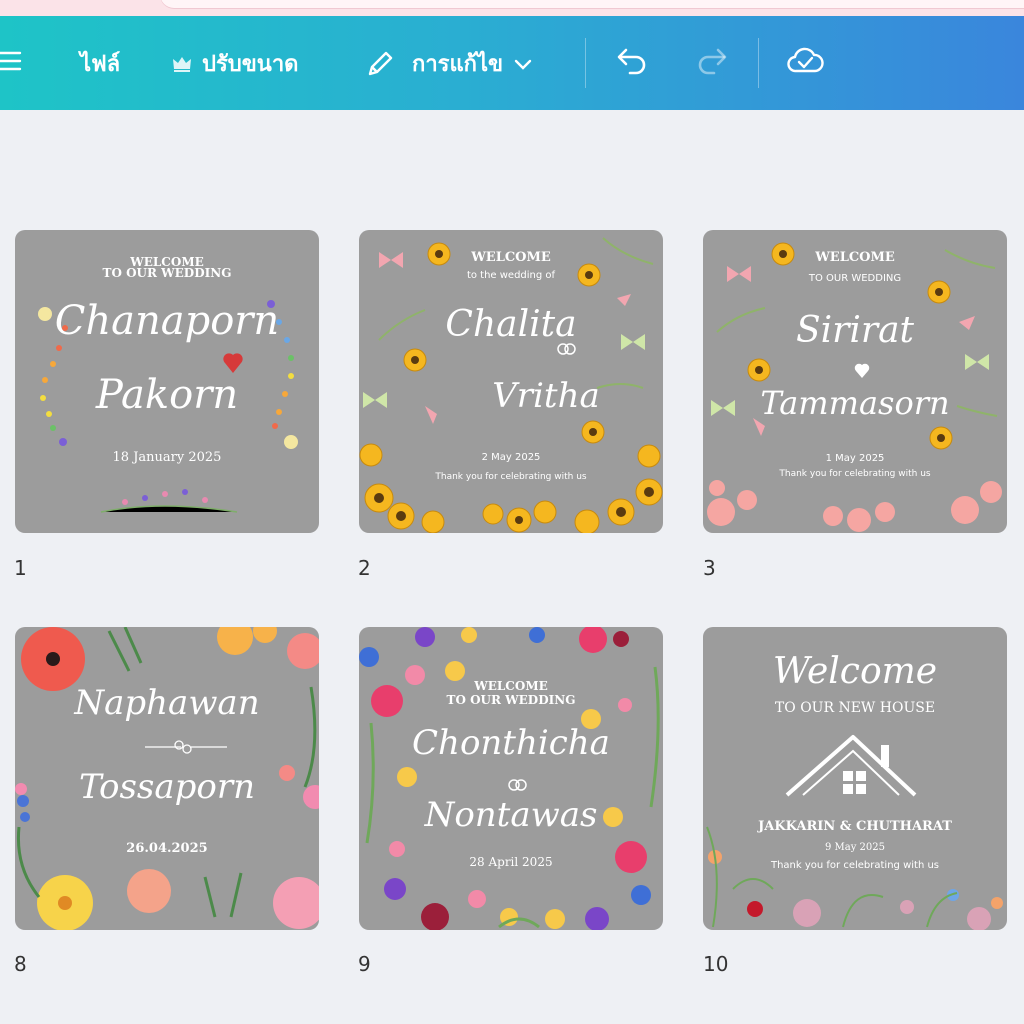 This screenshot has height=1024, width=1024. Describe the element at coordinates (855, 671) in the screenshot. I see `welcome-script: Welcome` at that location.